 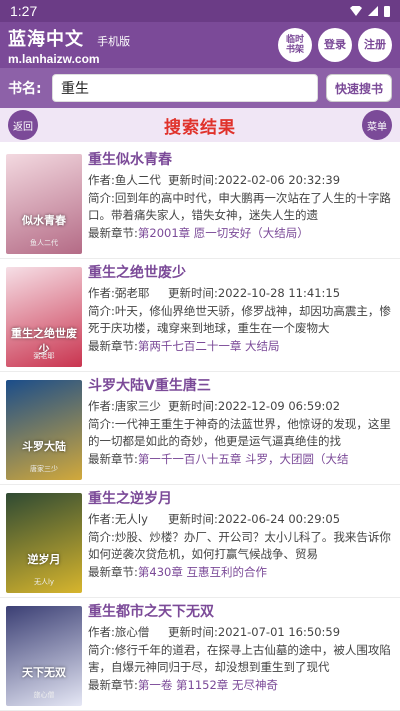 I want to click on cover-title: 似水青春, so click(x=44, y=220).